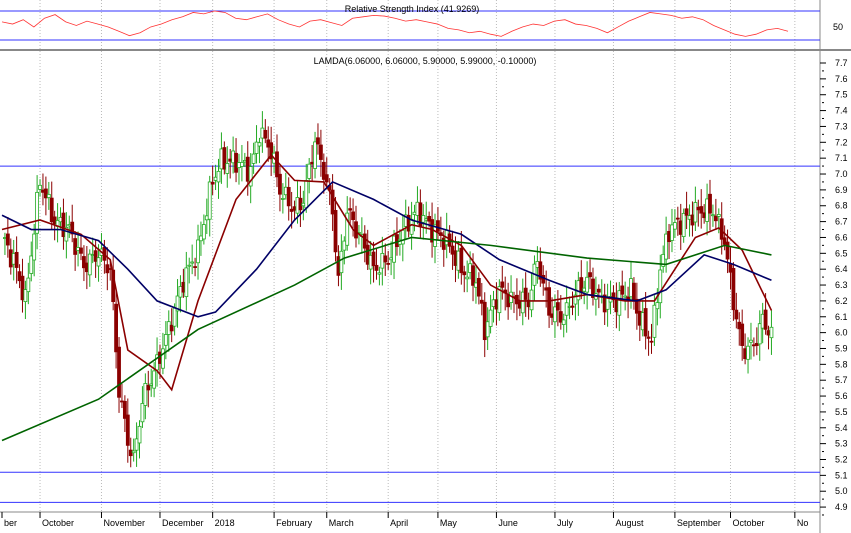 The width and height of the screenshot is (851, 533). I want to click on y-tick-label: 6.1, so click(841, 317).